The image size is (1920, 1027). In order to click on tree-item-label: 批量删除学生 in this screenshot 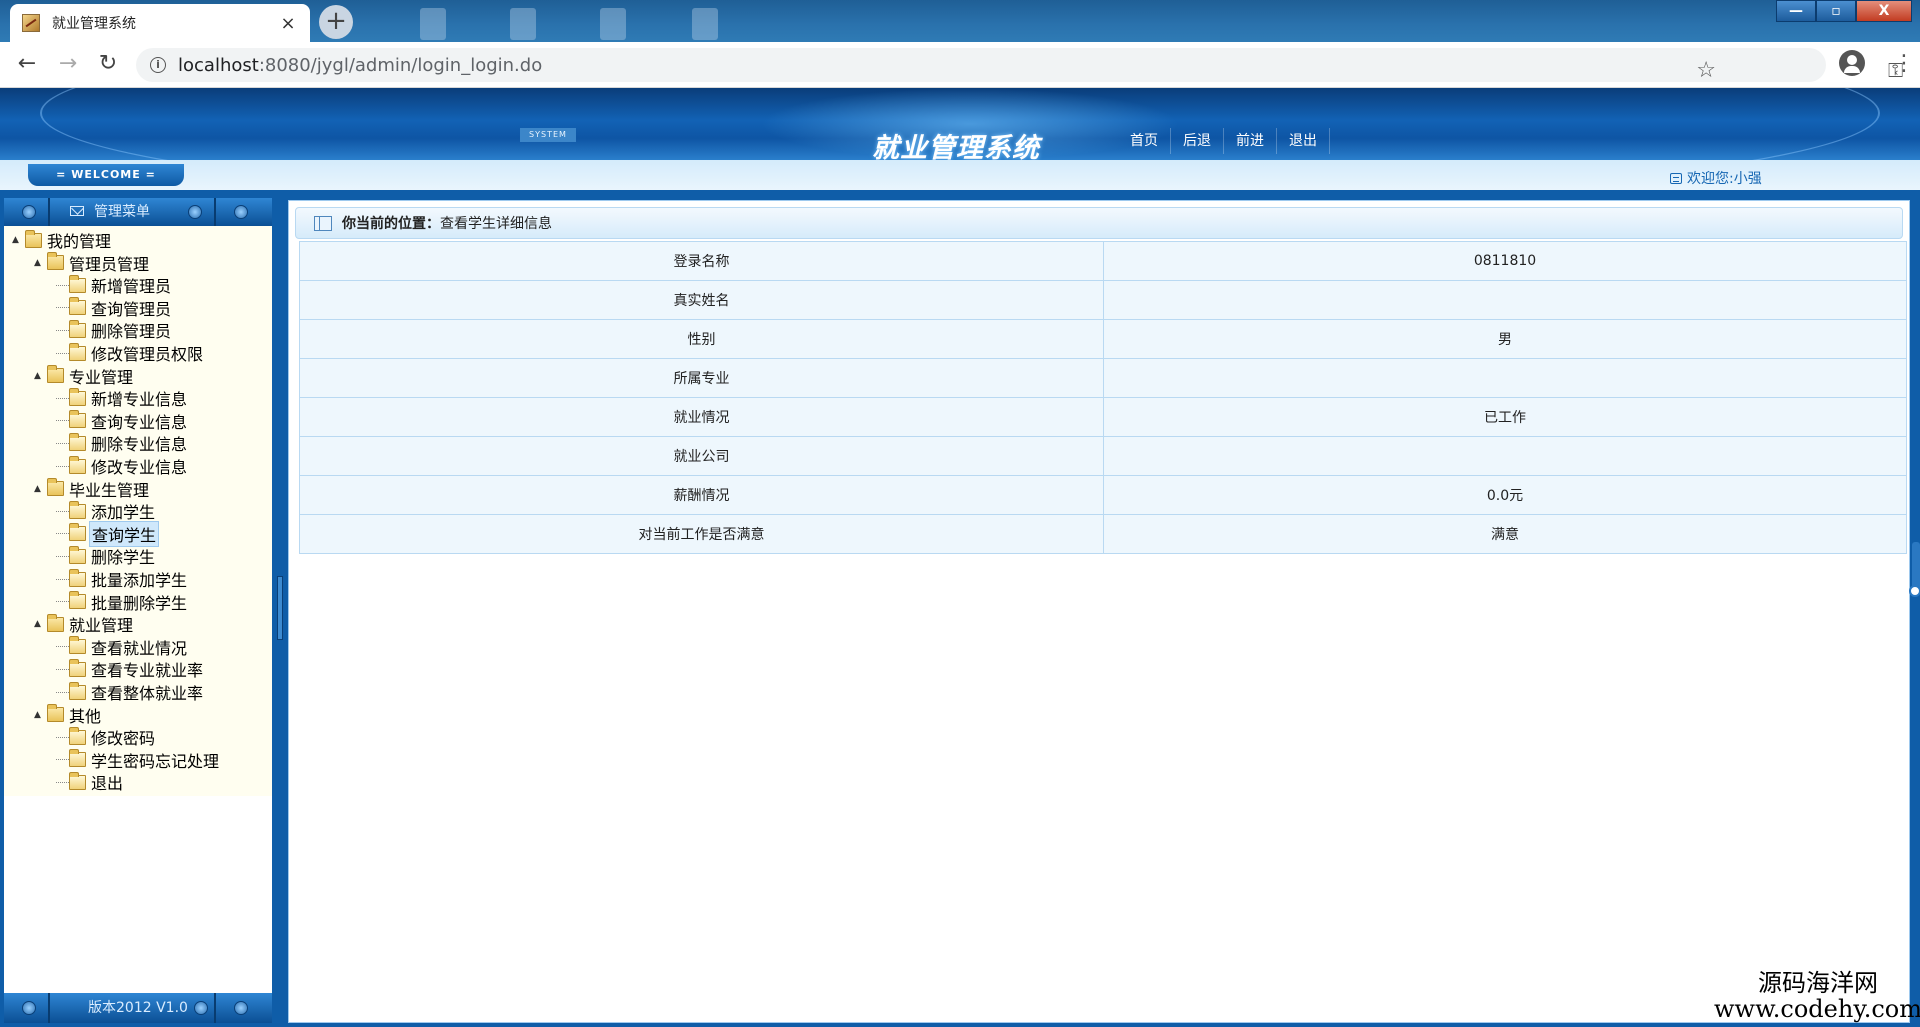, I will do `click(139, 603)`.